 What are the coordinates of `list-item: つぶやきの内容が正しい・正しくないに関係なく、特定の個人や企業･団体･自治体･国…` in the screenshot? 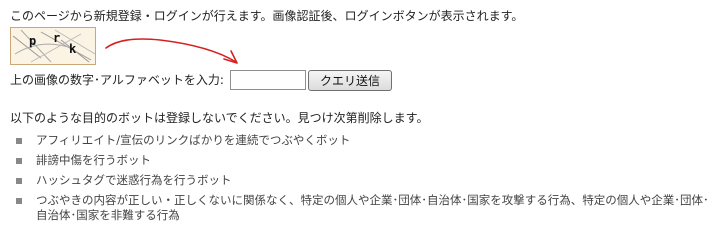 It's located at (367, 208).